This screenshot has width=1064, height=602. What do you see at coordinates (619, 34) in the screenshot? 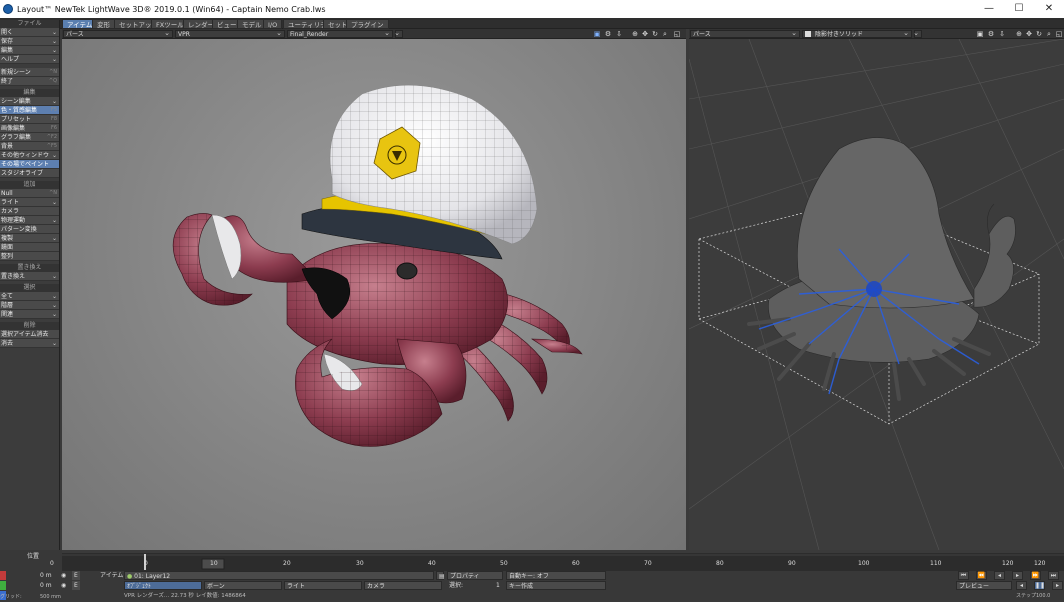
I see `save-render-icon: ⇩` at bounding box center [619, 34].